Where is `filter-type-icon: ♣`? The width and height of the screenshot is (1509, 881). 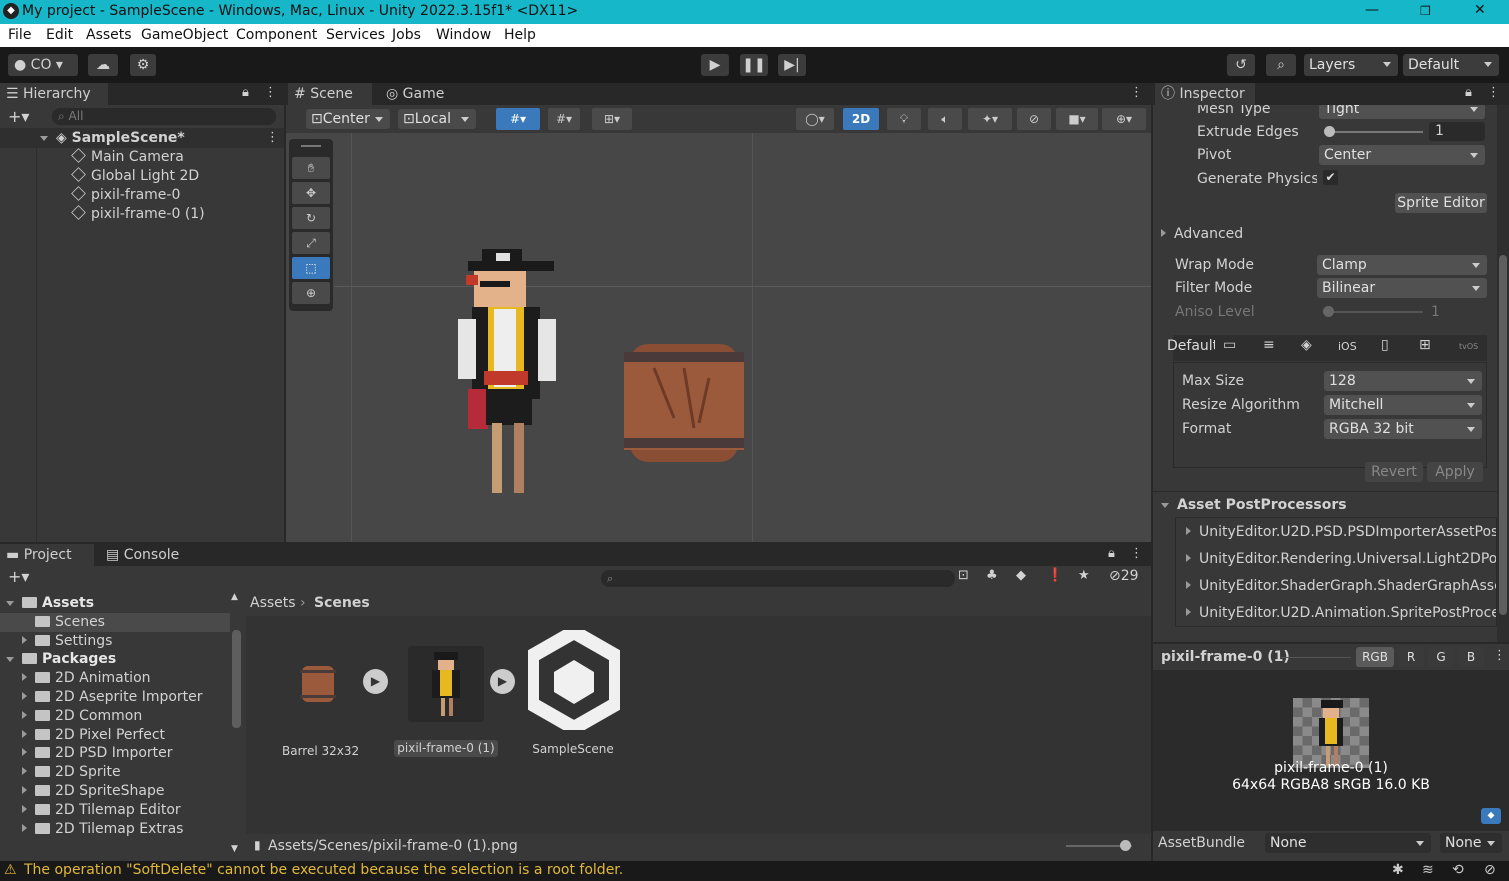
filter-type-icon: ♣ is located at coordinates (992, 575).